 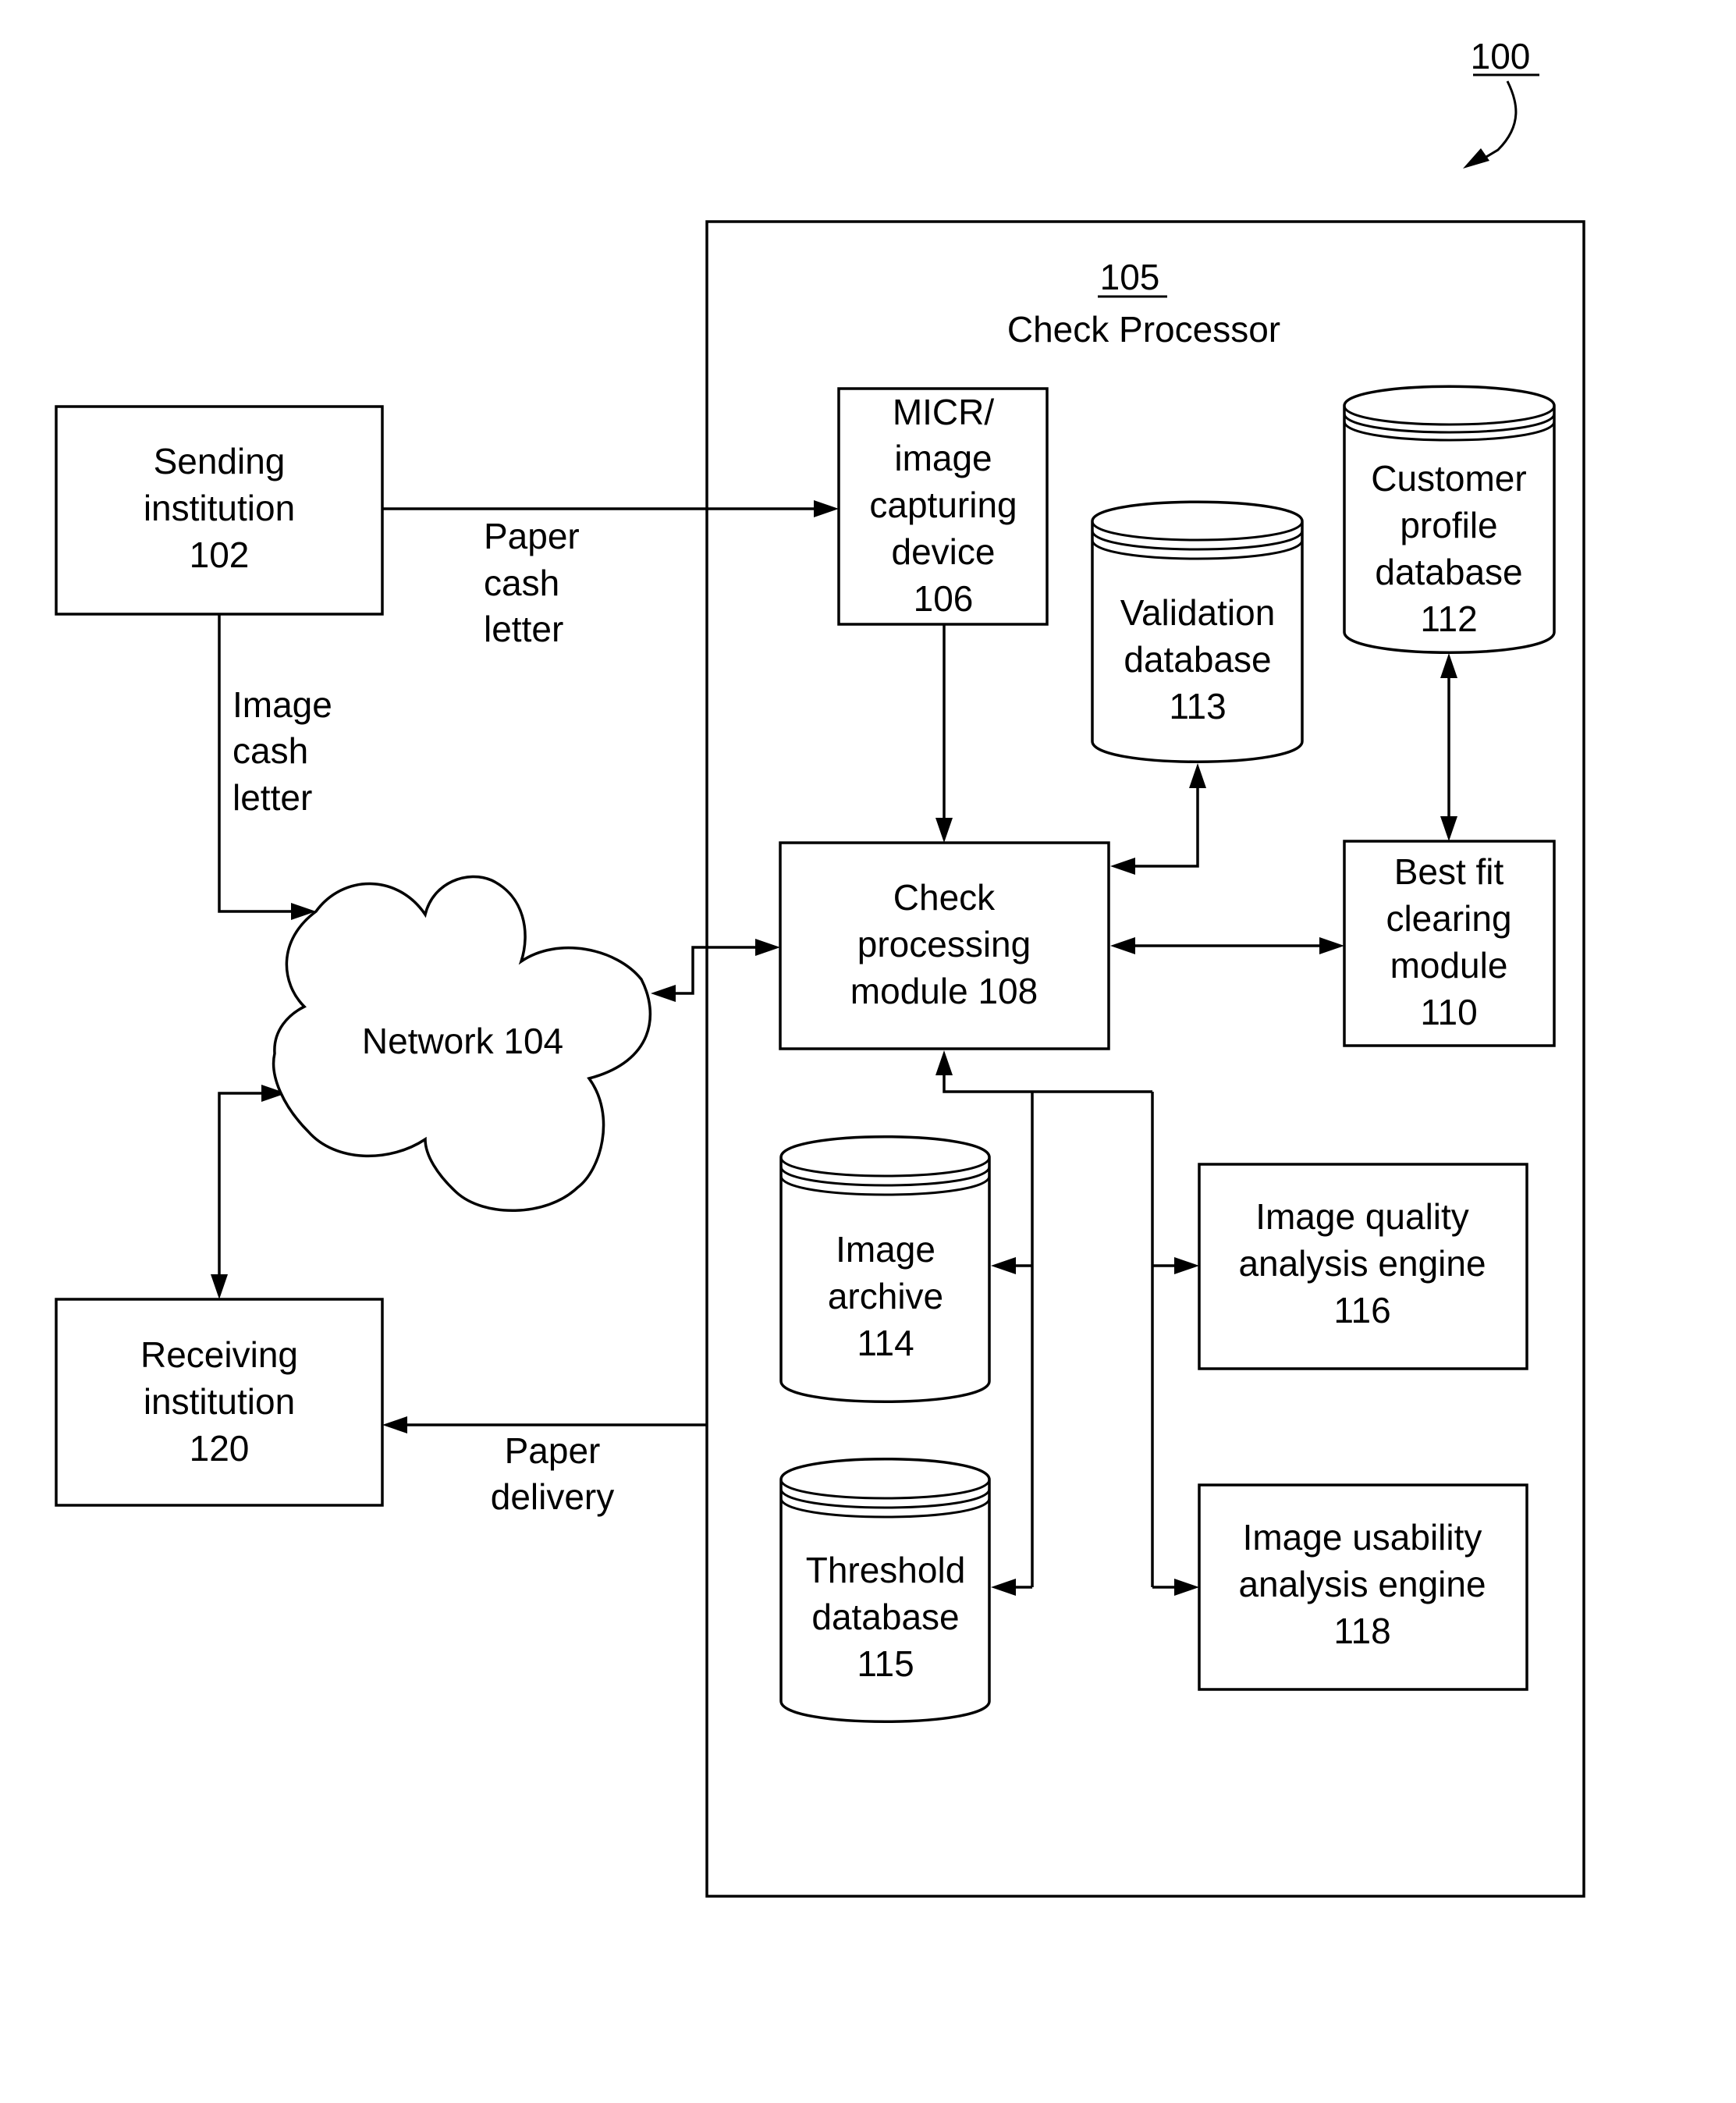 I want to click on node-customer-profile-database: Customer profile database 112, so click(x=1449, y=519).